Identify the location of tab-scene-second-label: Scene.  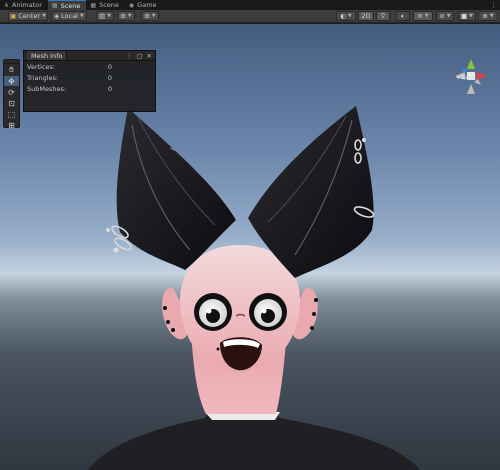
(109, 5).